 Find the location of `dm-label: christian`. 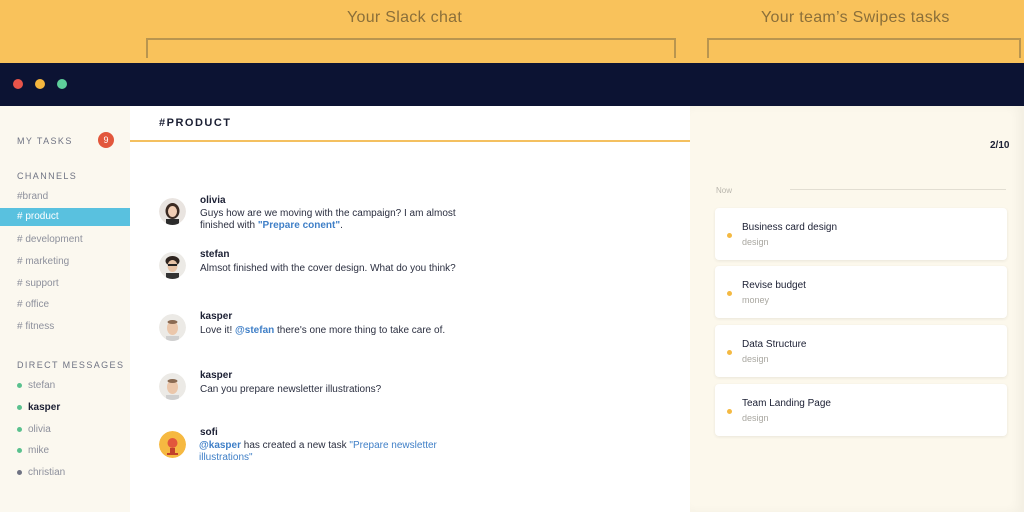

dm-label: christian is located at coordinates (47, 472).